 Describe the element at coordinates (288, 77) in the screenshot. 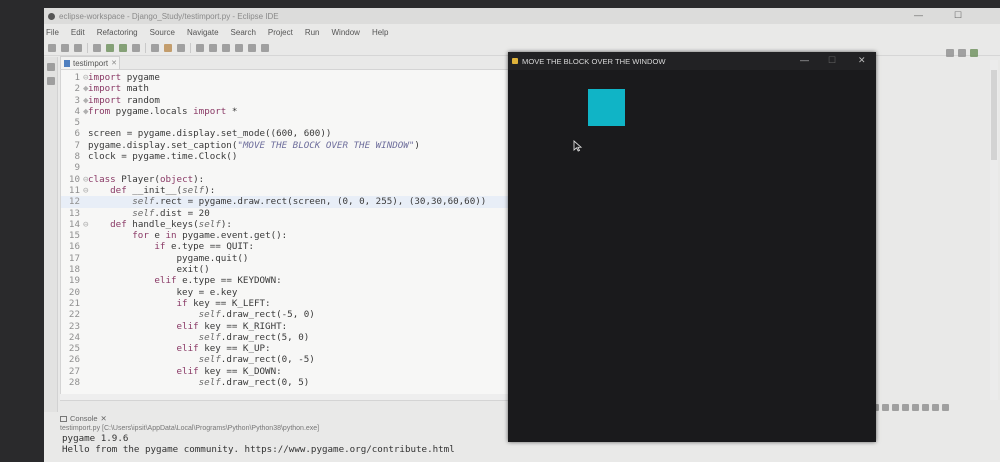

I see `code-line: 1 ⊖ import pygame` at that location.